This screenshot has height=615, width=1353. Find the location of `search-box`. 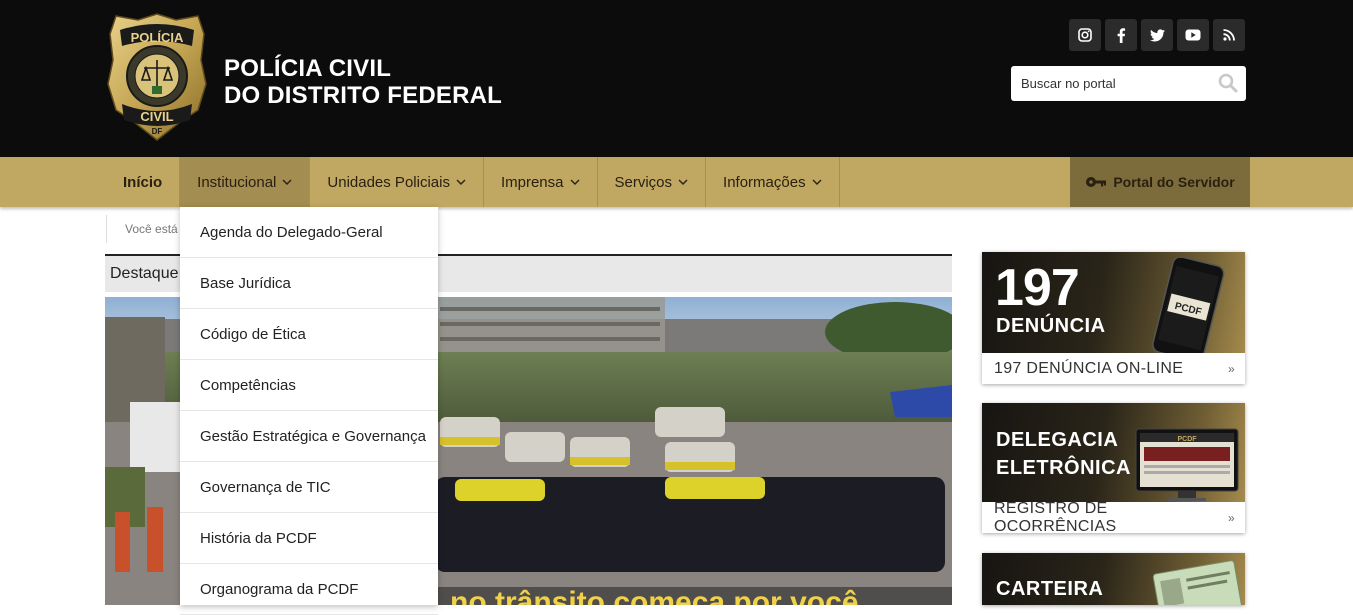

search-box is located at coordinates (1128, 83).